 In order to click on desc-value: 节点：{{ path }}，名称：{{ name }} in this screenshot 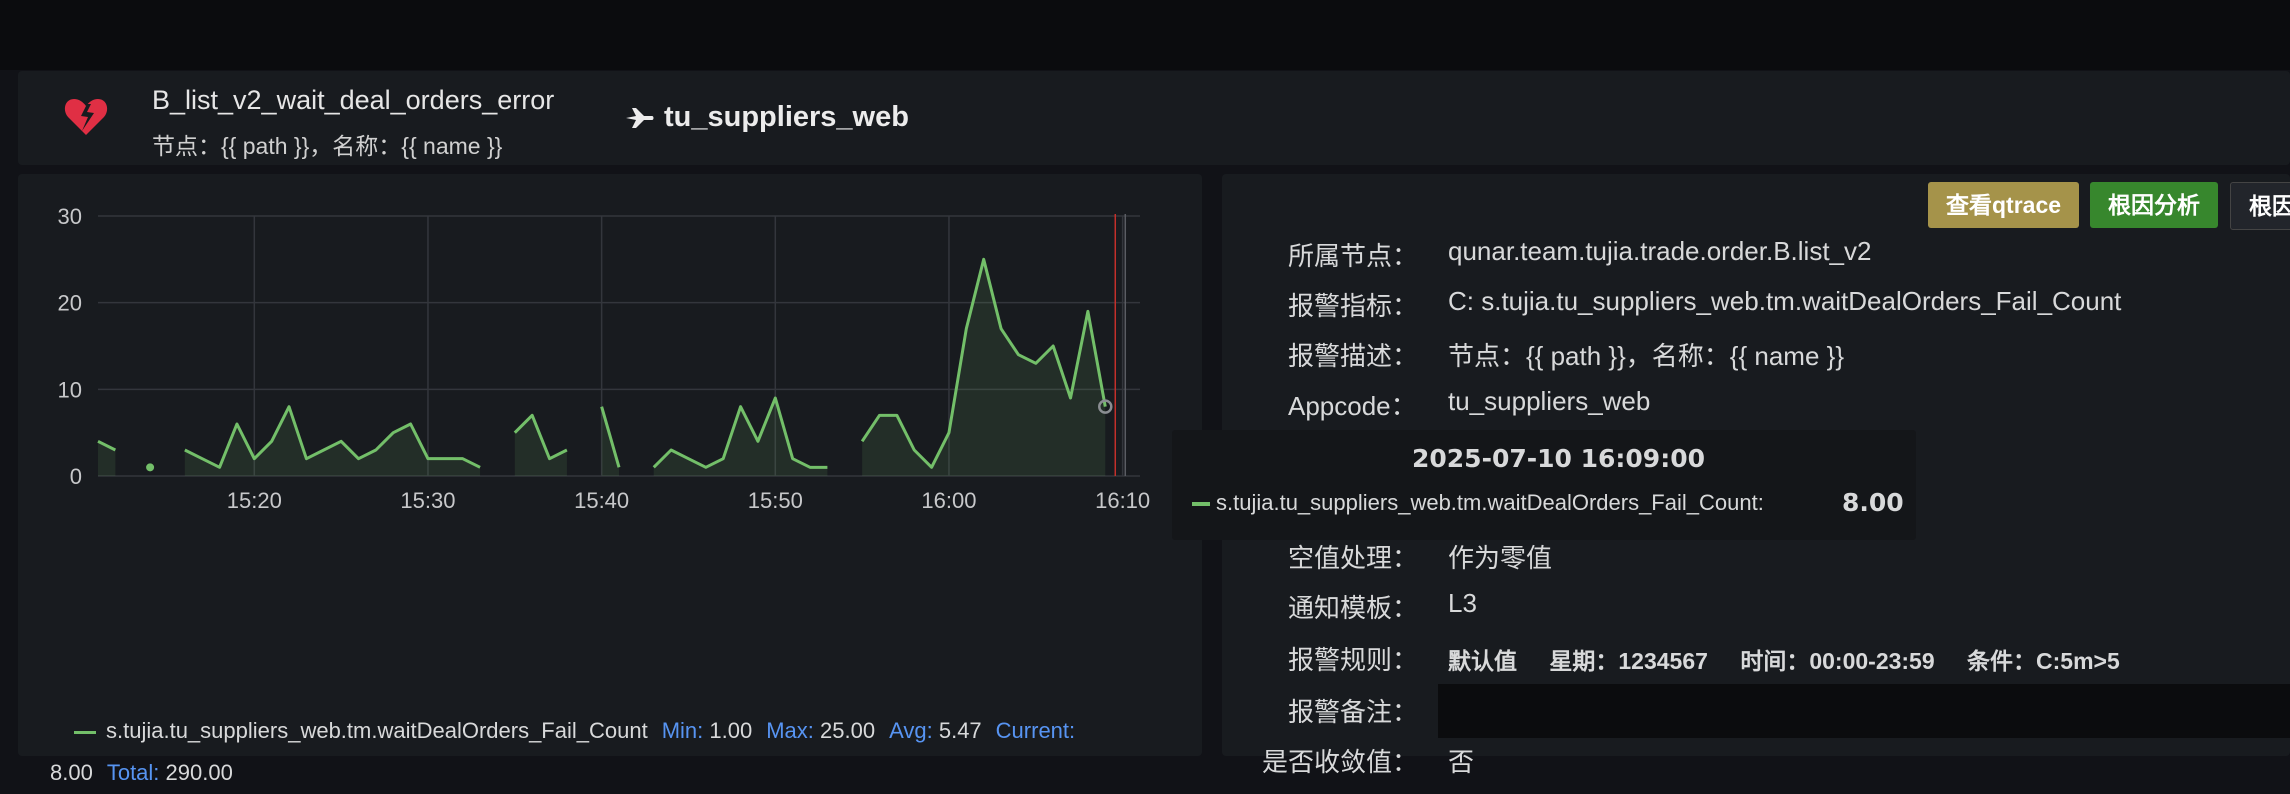, I will do `click(1646, 356)`.